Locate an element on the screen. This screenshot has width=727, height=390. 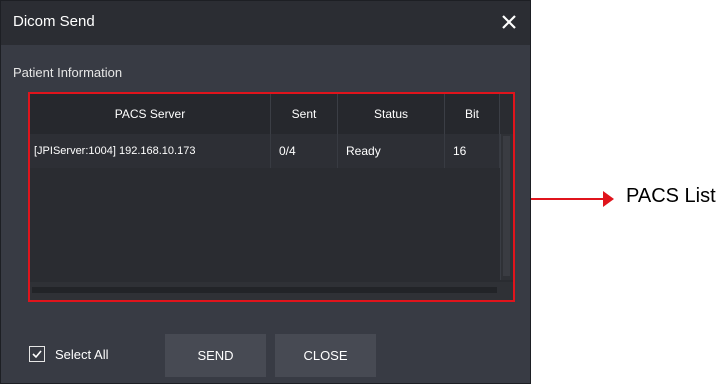
callout-line is located at coordinates (568, 199).